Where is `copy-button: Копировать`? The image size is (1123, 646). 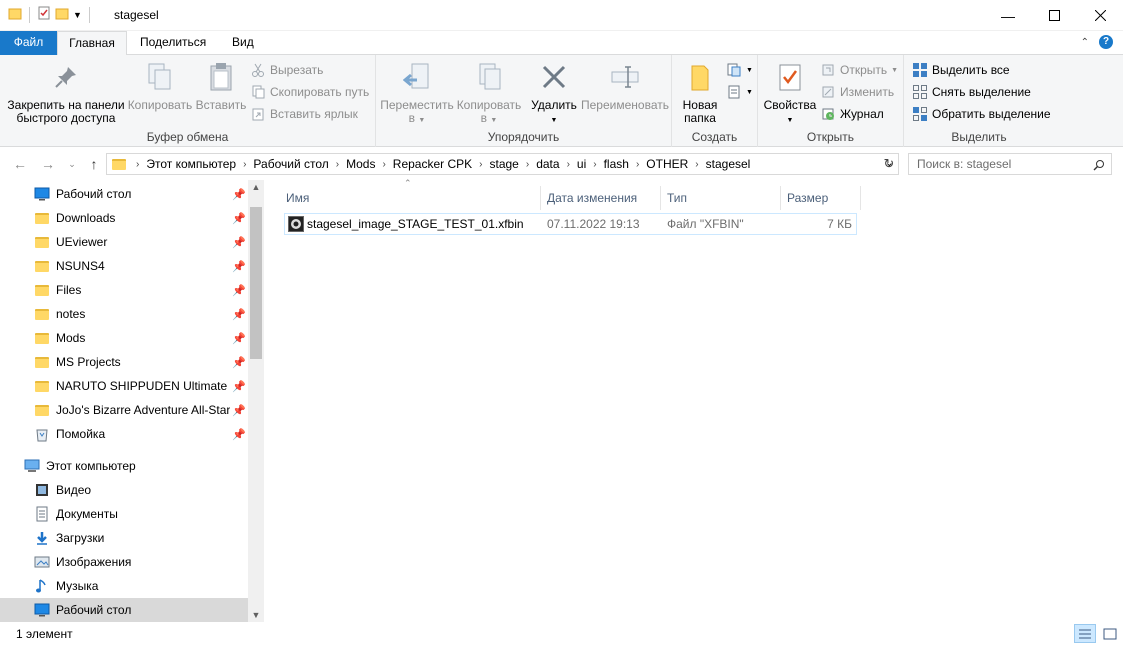 copy-button: Копировать is located at coordinates (160, 86).